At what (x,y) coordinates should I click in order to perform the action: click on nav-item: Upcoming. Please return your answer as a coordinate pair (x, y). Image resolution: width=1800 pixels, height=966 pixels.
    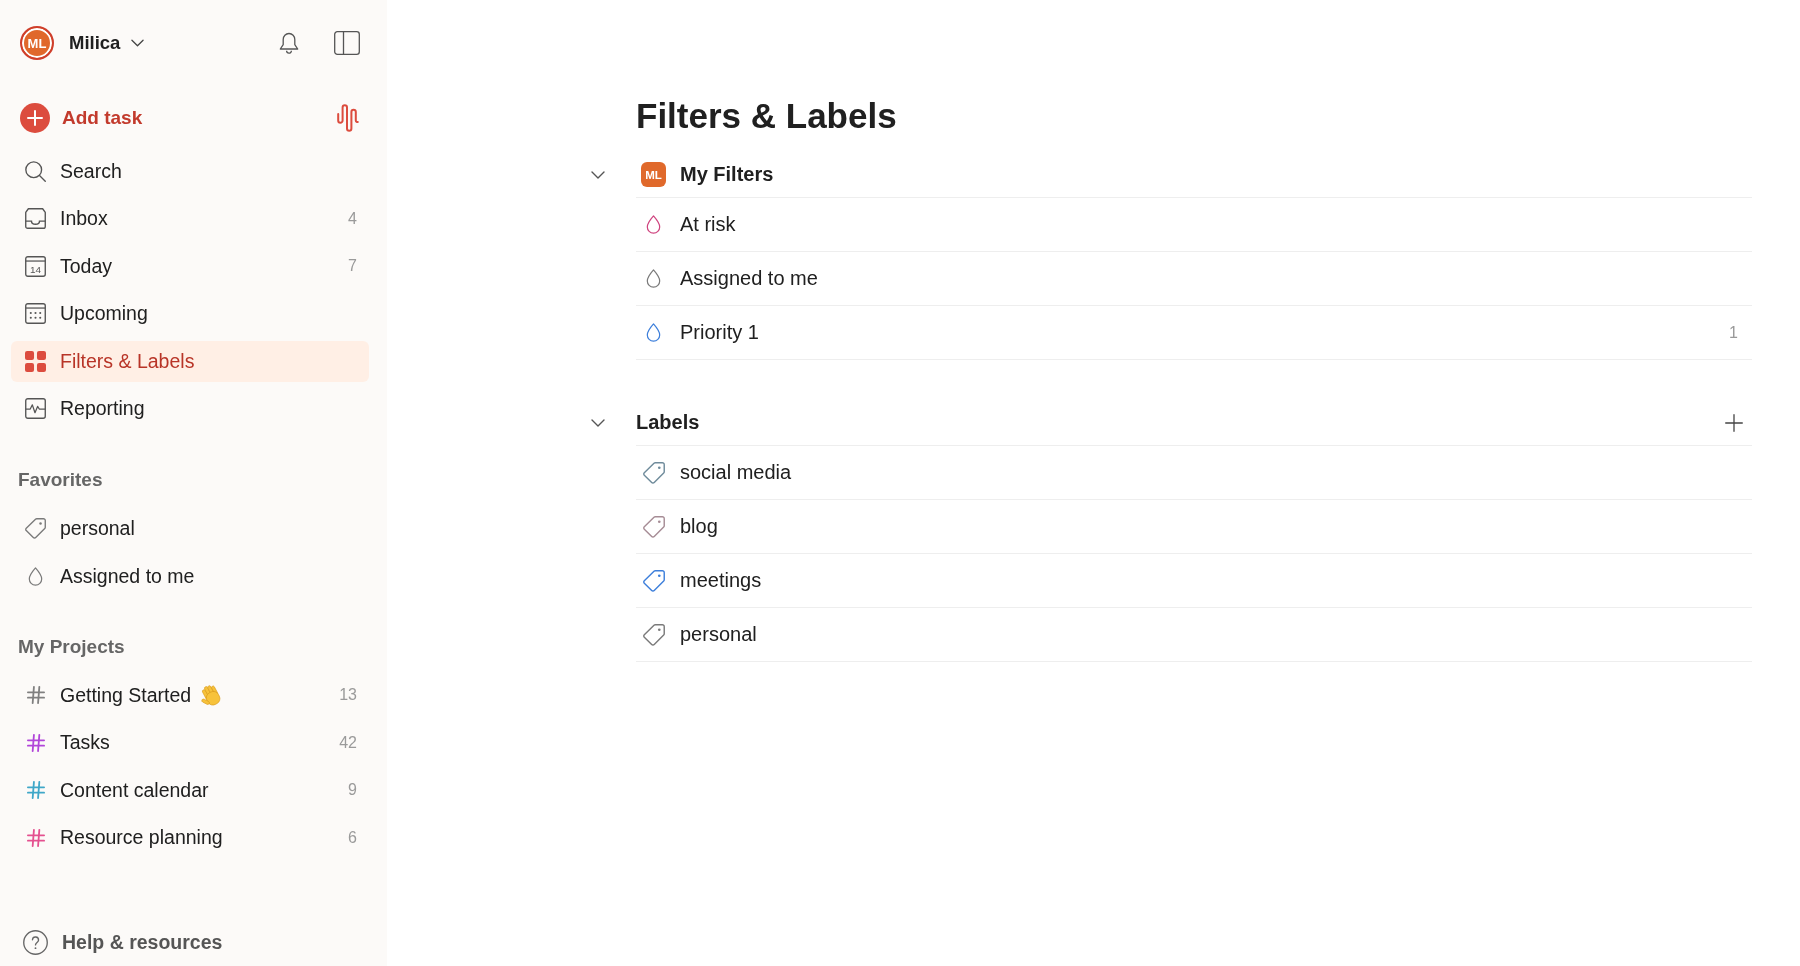
    Looking at the image, I should click on (190, 313).